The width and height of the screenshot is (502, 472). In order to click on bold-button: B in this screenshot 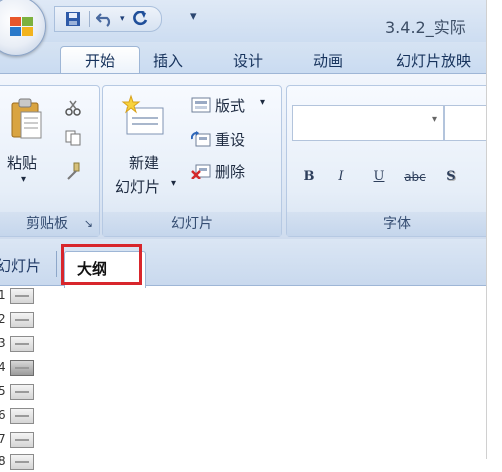, I will do `click(309, 177)`.